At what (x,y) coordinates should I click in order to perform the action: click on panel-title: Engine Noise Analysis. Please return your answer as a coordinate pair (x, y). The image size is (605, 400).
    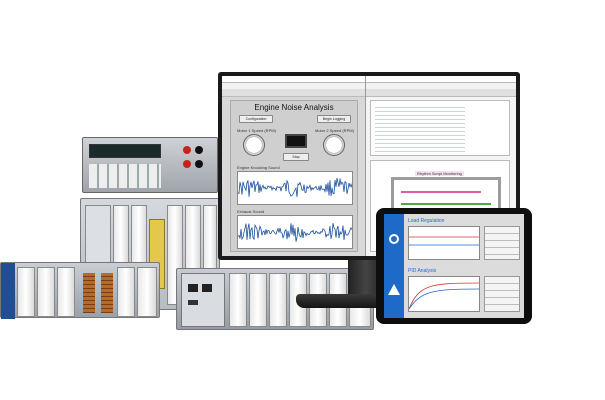
    Looking at the image, I should click on (294, 107).